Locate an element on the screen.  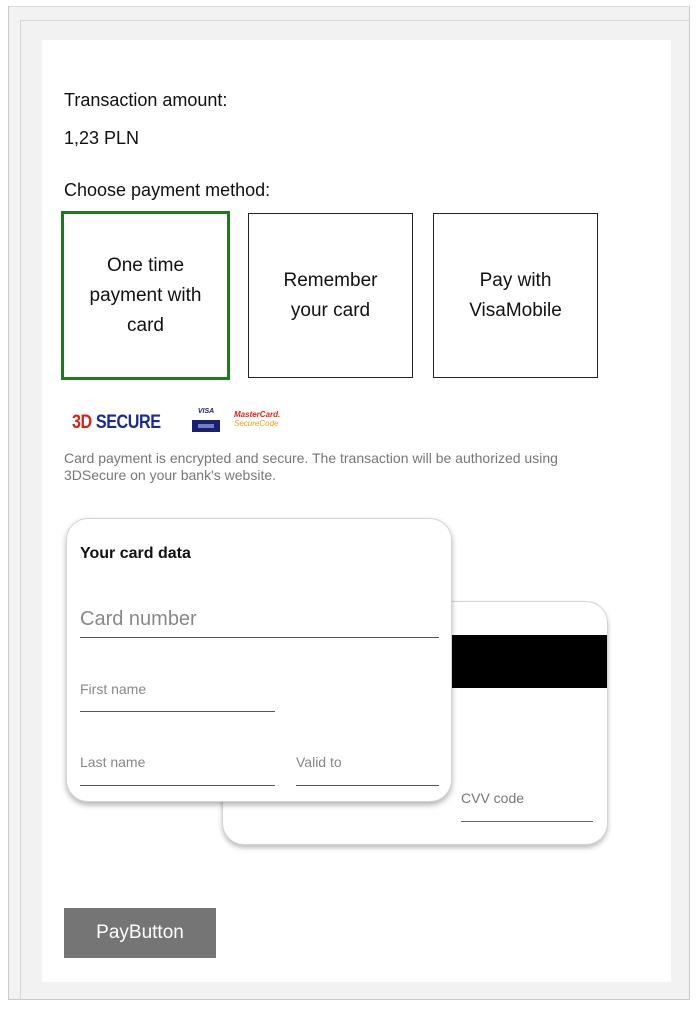
visa-logo-text: VISA is located at coordinates (206, 411).